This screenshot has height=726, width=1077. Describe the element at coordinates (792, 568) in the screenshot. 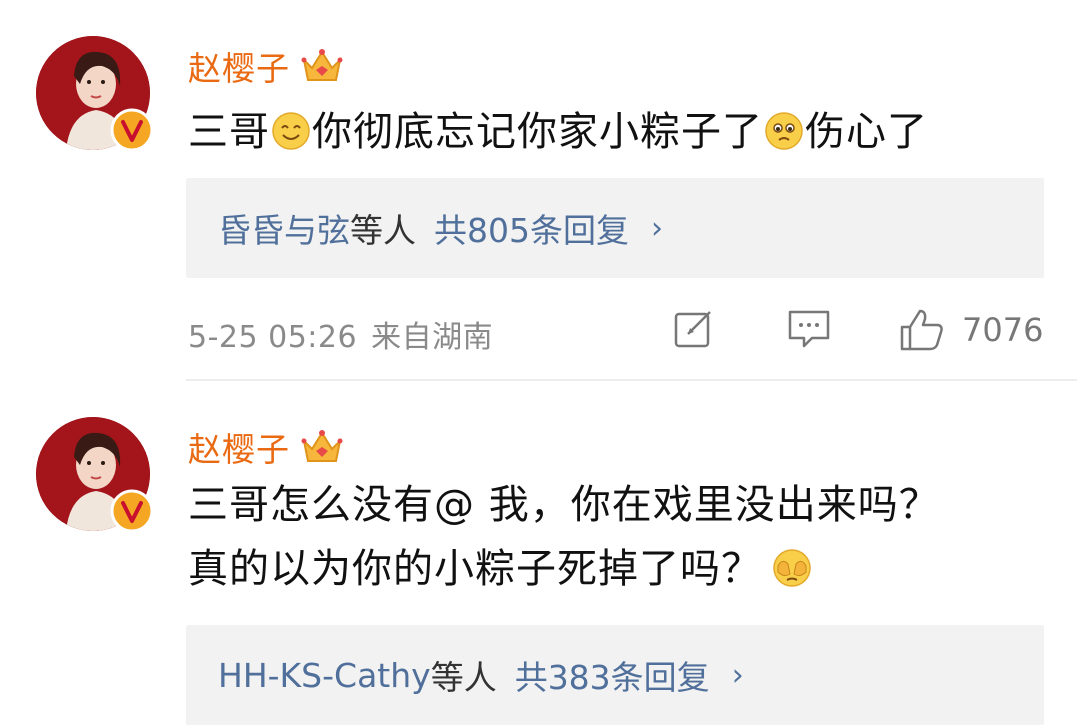

I see `cover-face-emoji-icon` at that location.